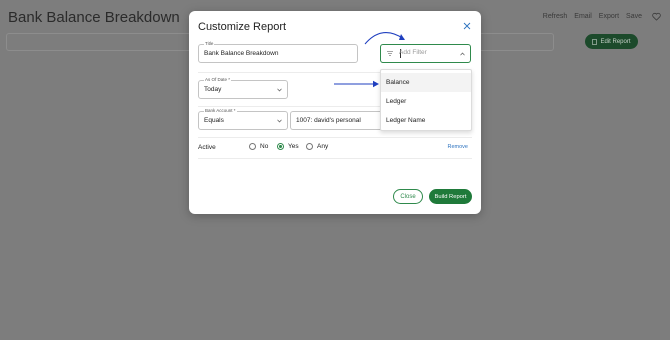 This screenshot has height=340, width=670. I want to click on title-field: Title Bank Balance Breakdown, so click(278, 52).